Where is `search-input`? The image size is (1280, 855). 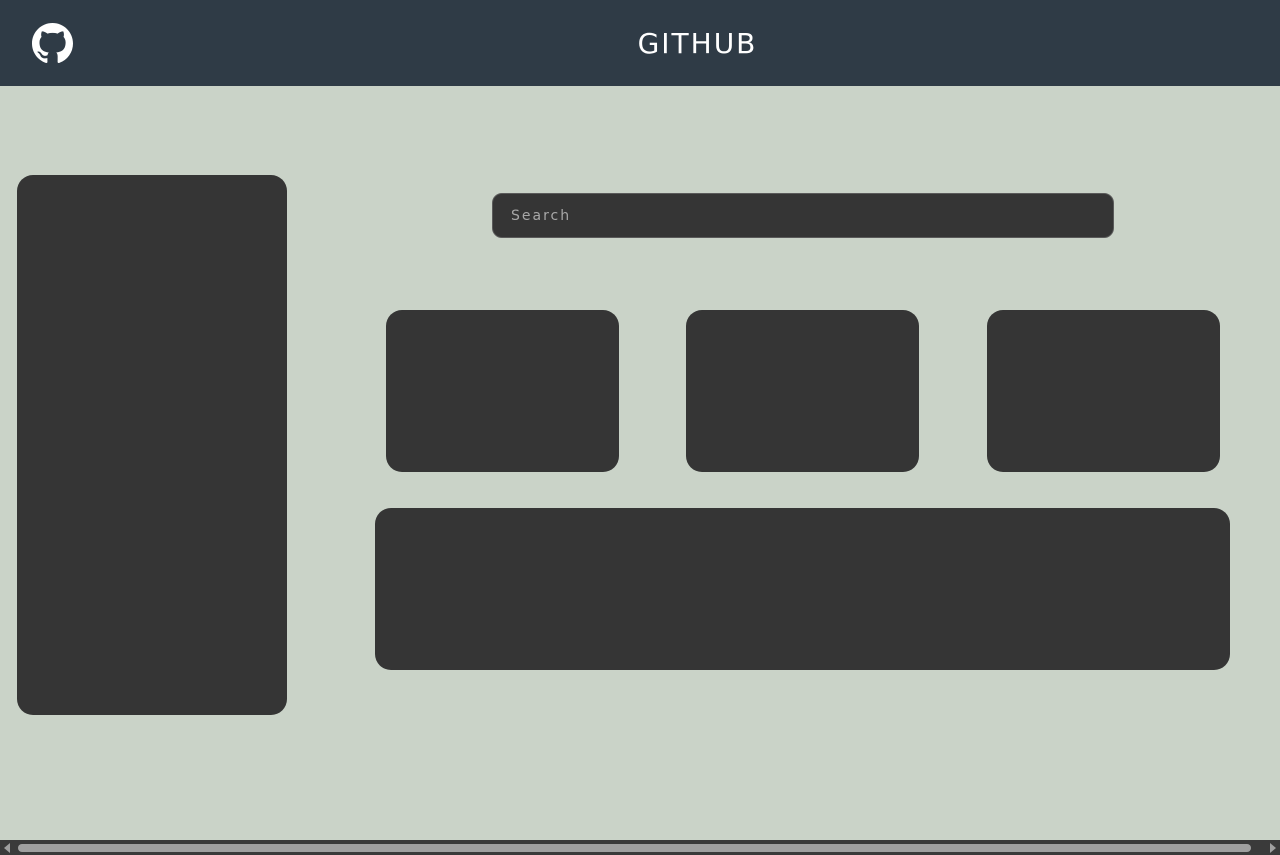 search-input is located at coordinates (803, 215).